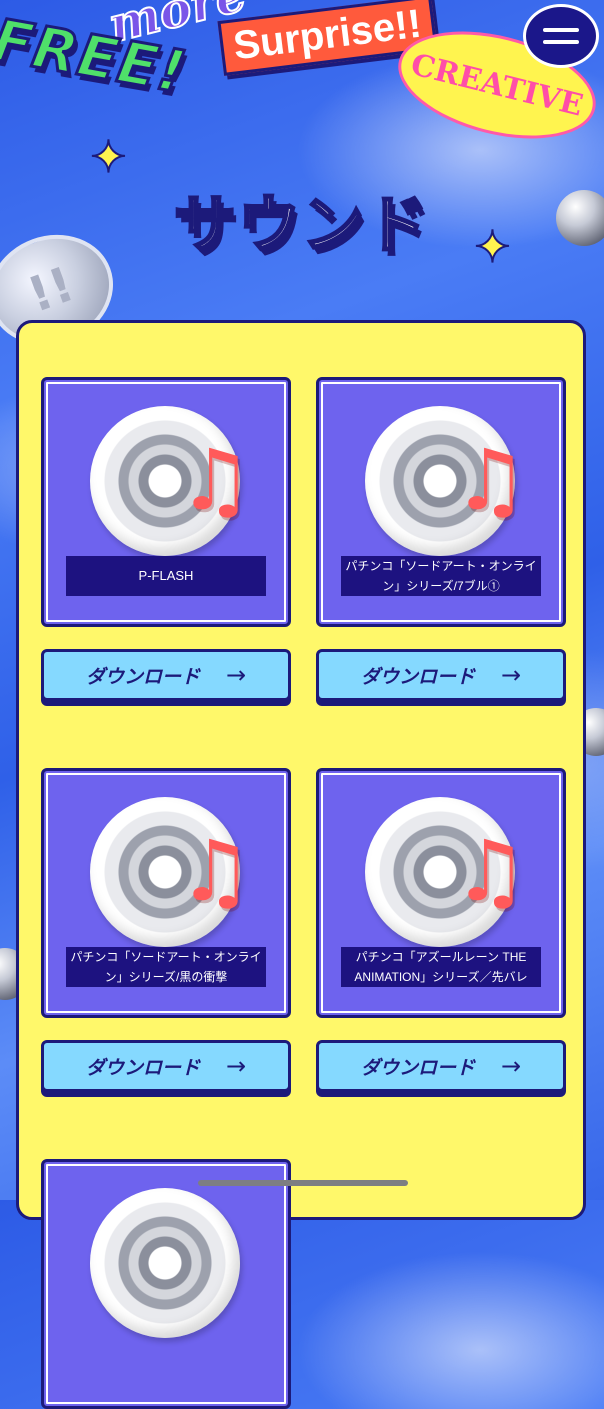 The width and height of the screenshot is (604, 1409). What do you see at coordinates (441, 893) in the screenshot?
I see `sound-card-image: ♫ パチンコ「アズールレーン THE ANIMATION」シリーズ／先バレ` at bounding box center [441, 893].